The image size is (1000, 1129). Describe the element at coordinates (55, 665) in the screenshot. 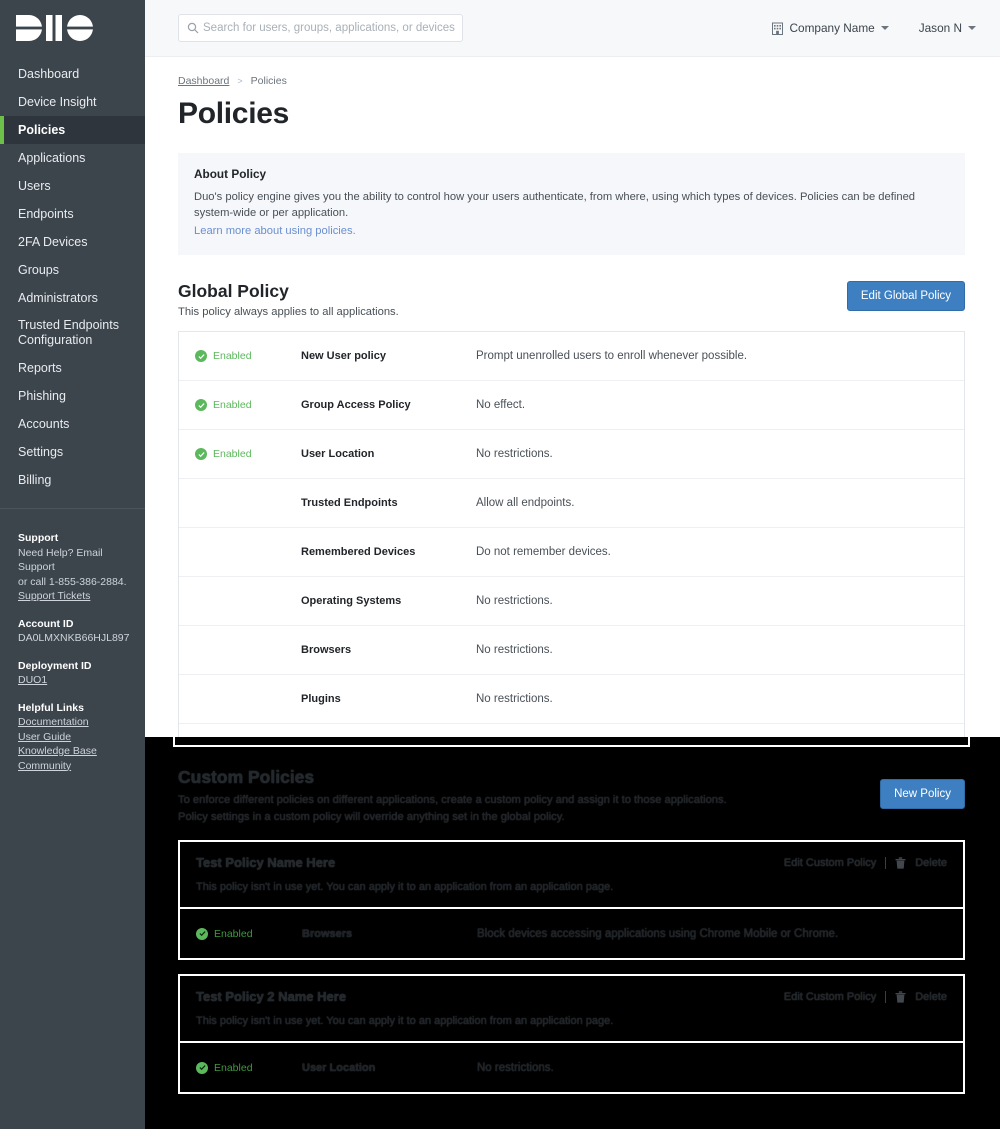

I see `deployment-id-label: Deployment ID` at that location.